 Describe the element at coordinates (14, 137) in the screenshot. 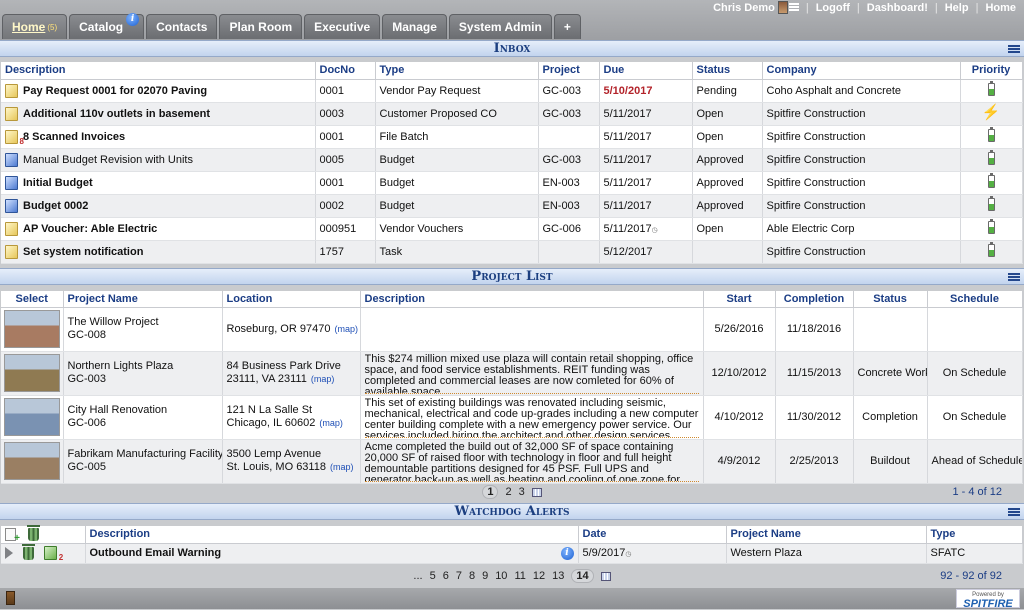

I see `yellow-folder-icon: 8` at that location.